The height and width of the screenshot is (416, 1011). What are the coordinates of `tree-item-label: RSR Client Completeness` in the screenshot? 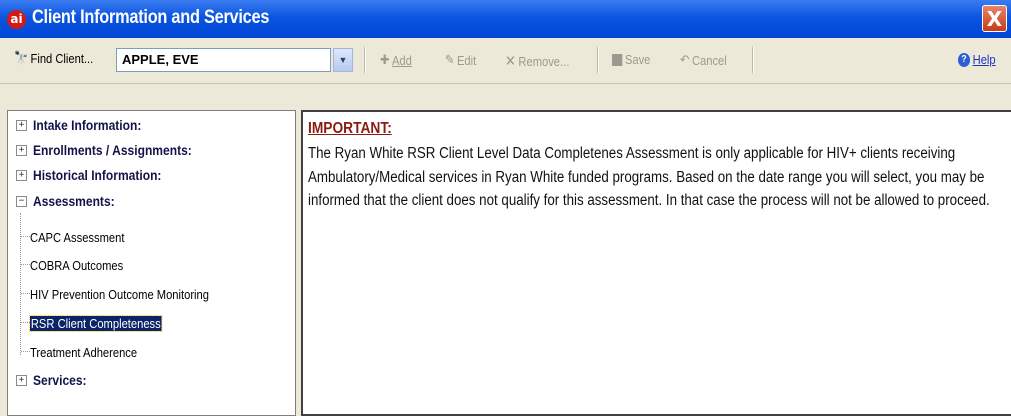 It's located at (96, 323).